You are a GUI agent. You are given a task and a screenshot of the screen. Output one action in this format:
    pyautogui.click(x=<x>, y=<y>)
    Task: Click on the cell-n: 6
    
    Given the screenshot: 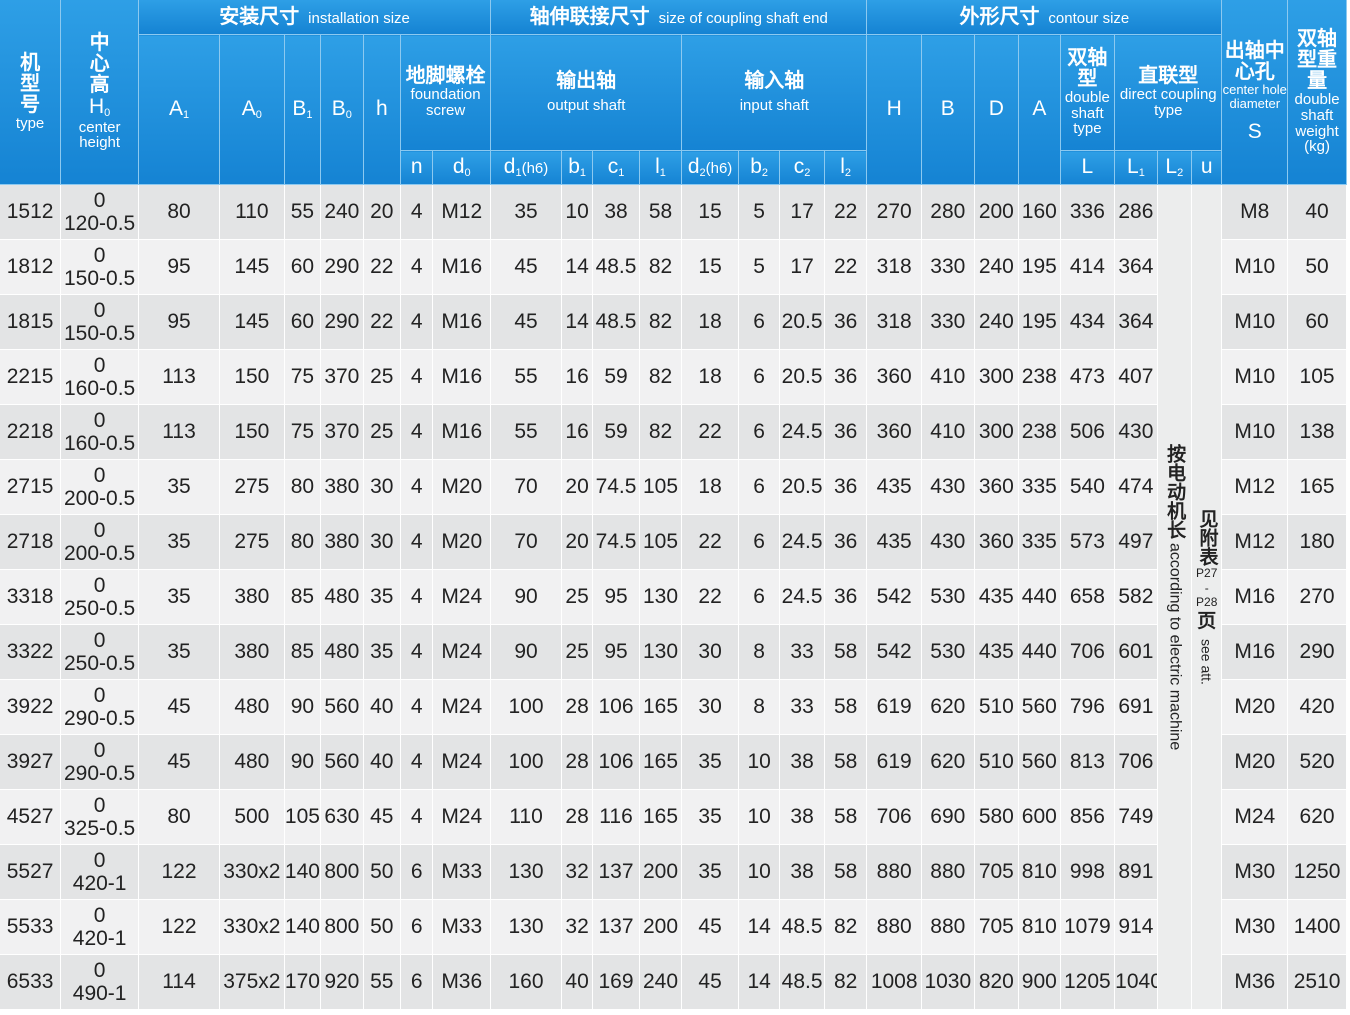 What is the action you would take?
    pyautogui.click(x=417, y=982)
    